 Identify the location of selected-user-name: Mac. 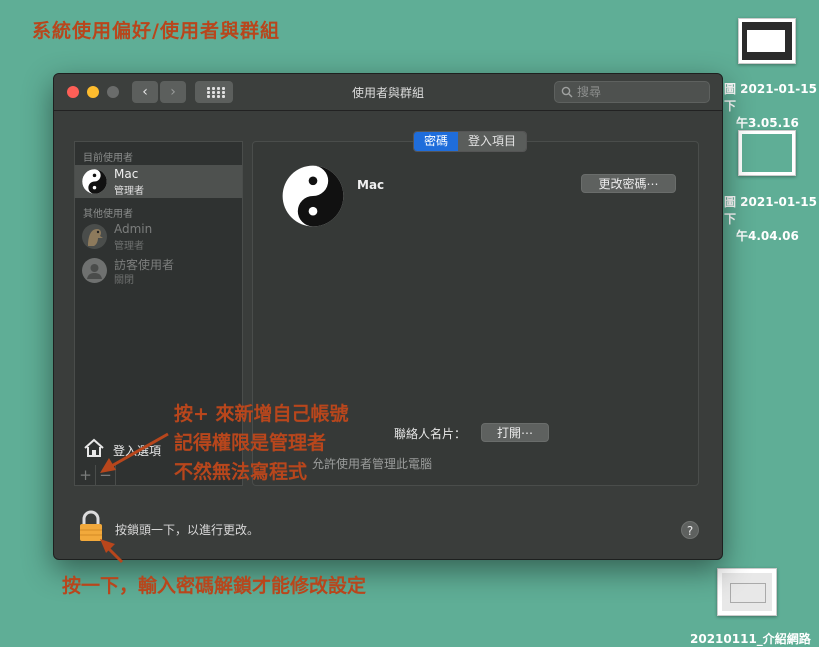
(371, 185).